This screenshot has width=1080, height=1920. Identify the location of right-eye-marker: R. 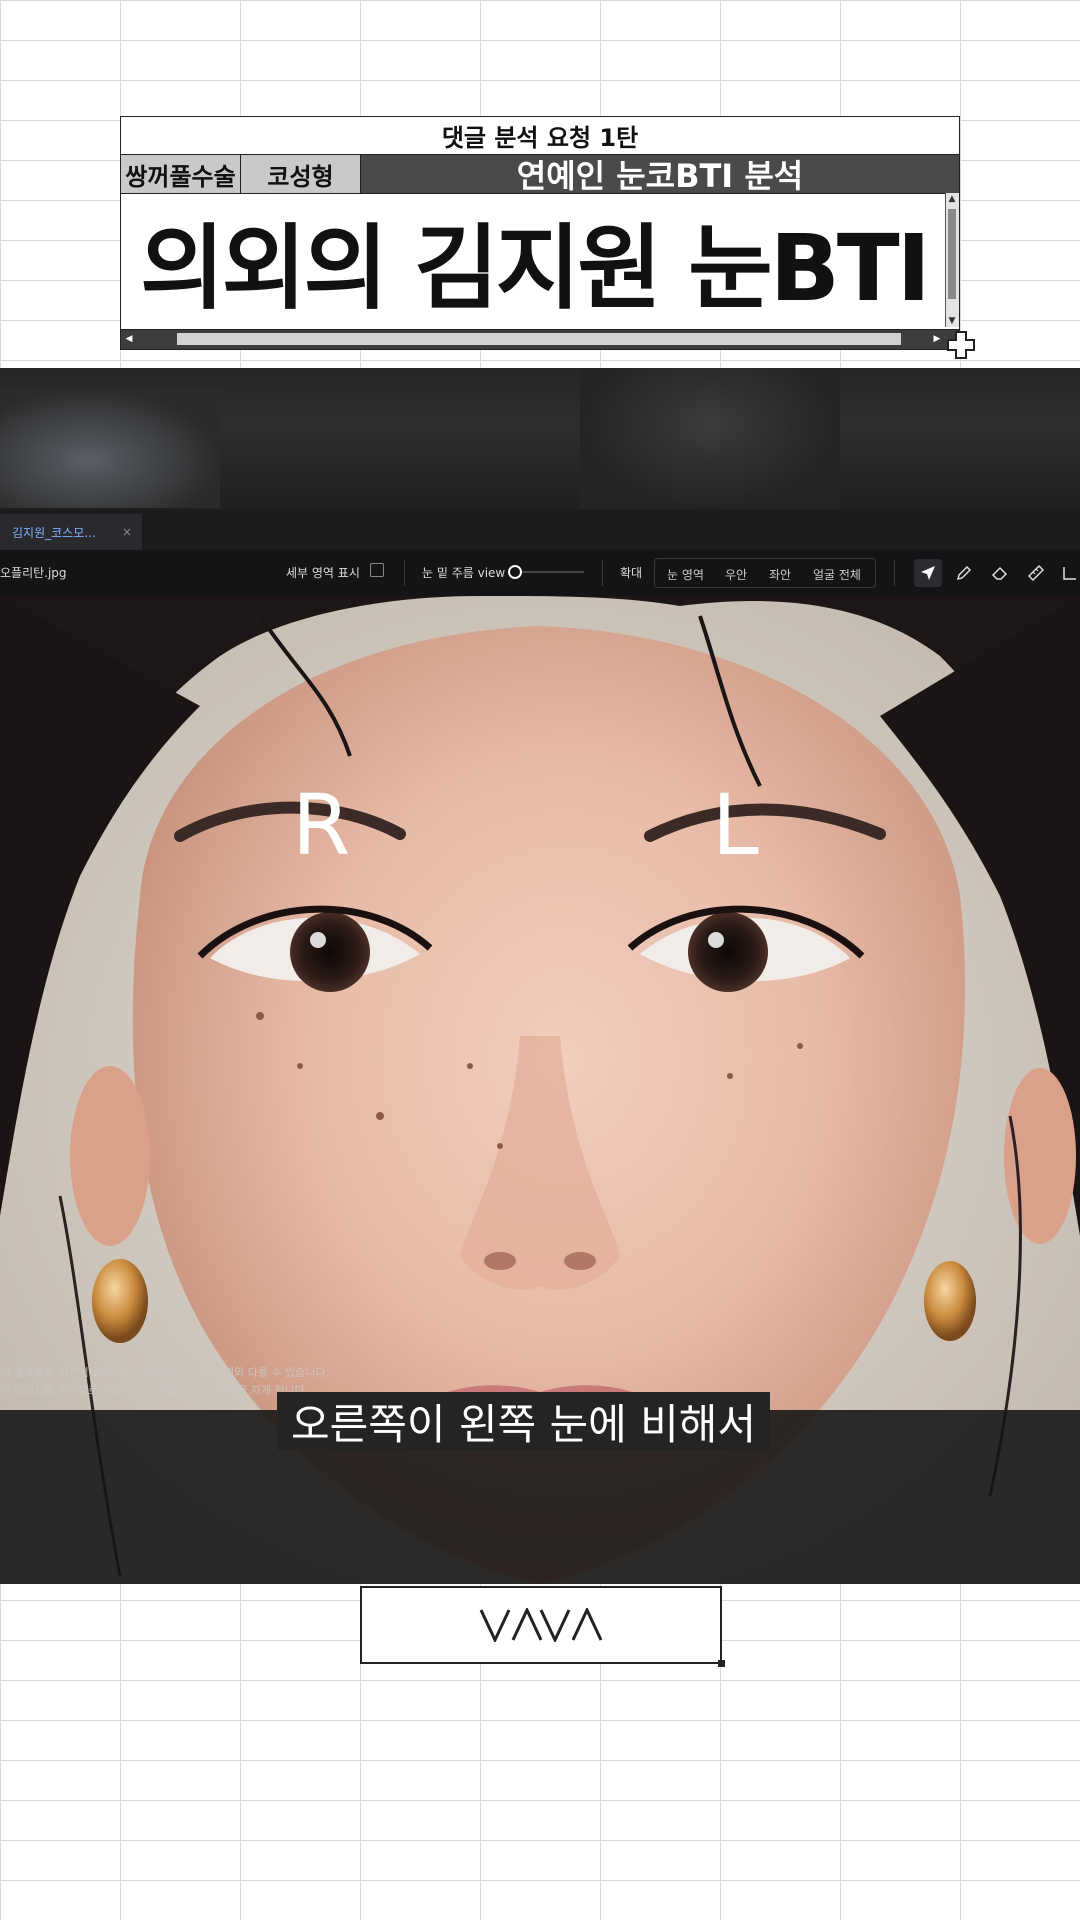
(321, 825).